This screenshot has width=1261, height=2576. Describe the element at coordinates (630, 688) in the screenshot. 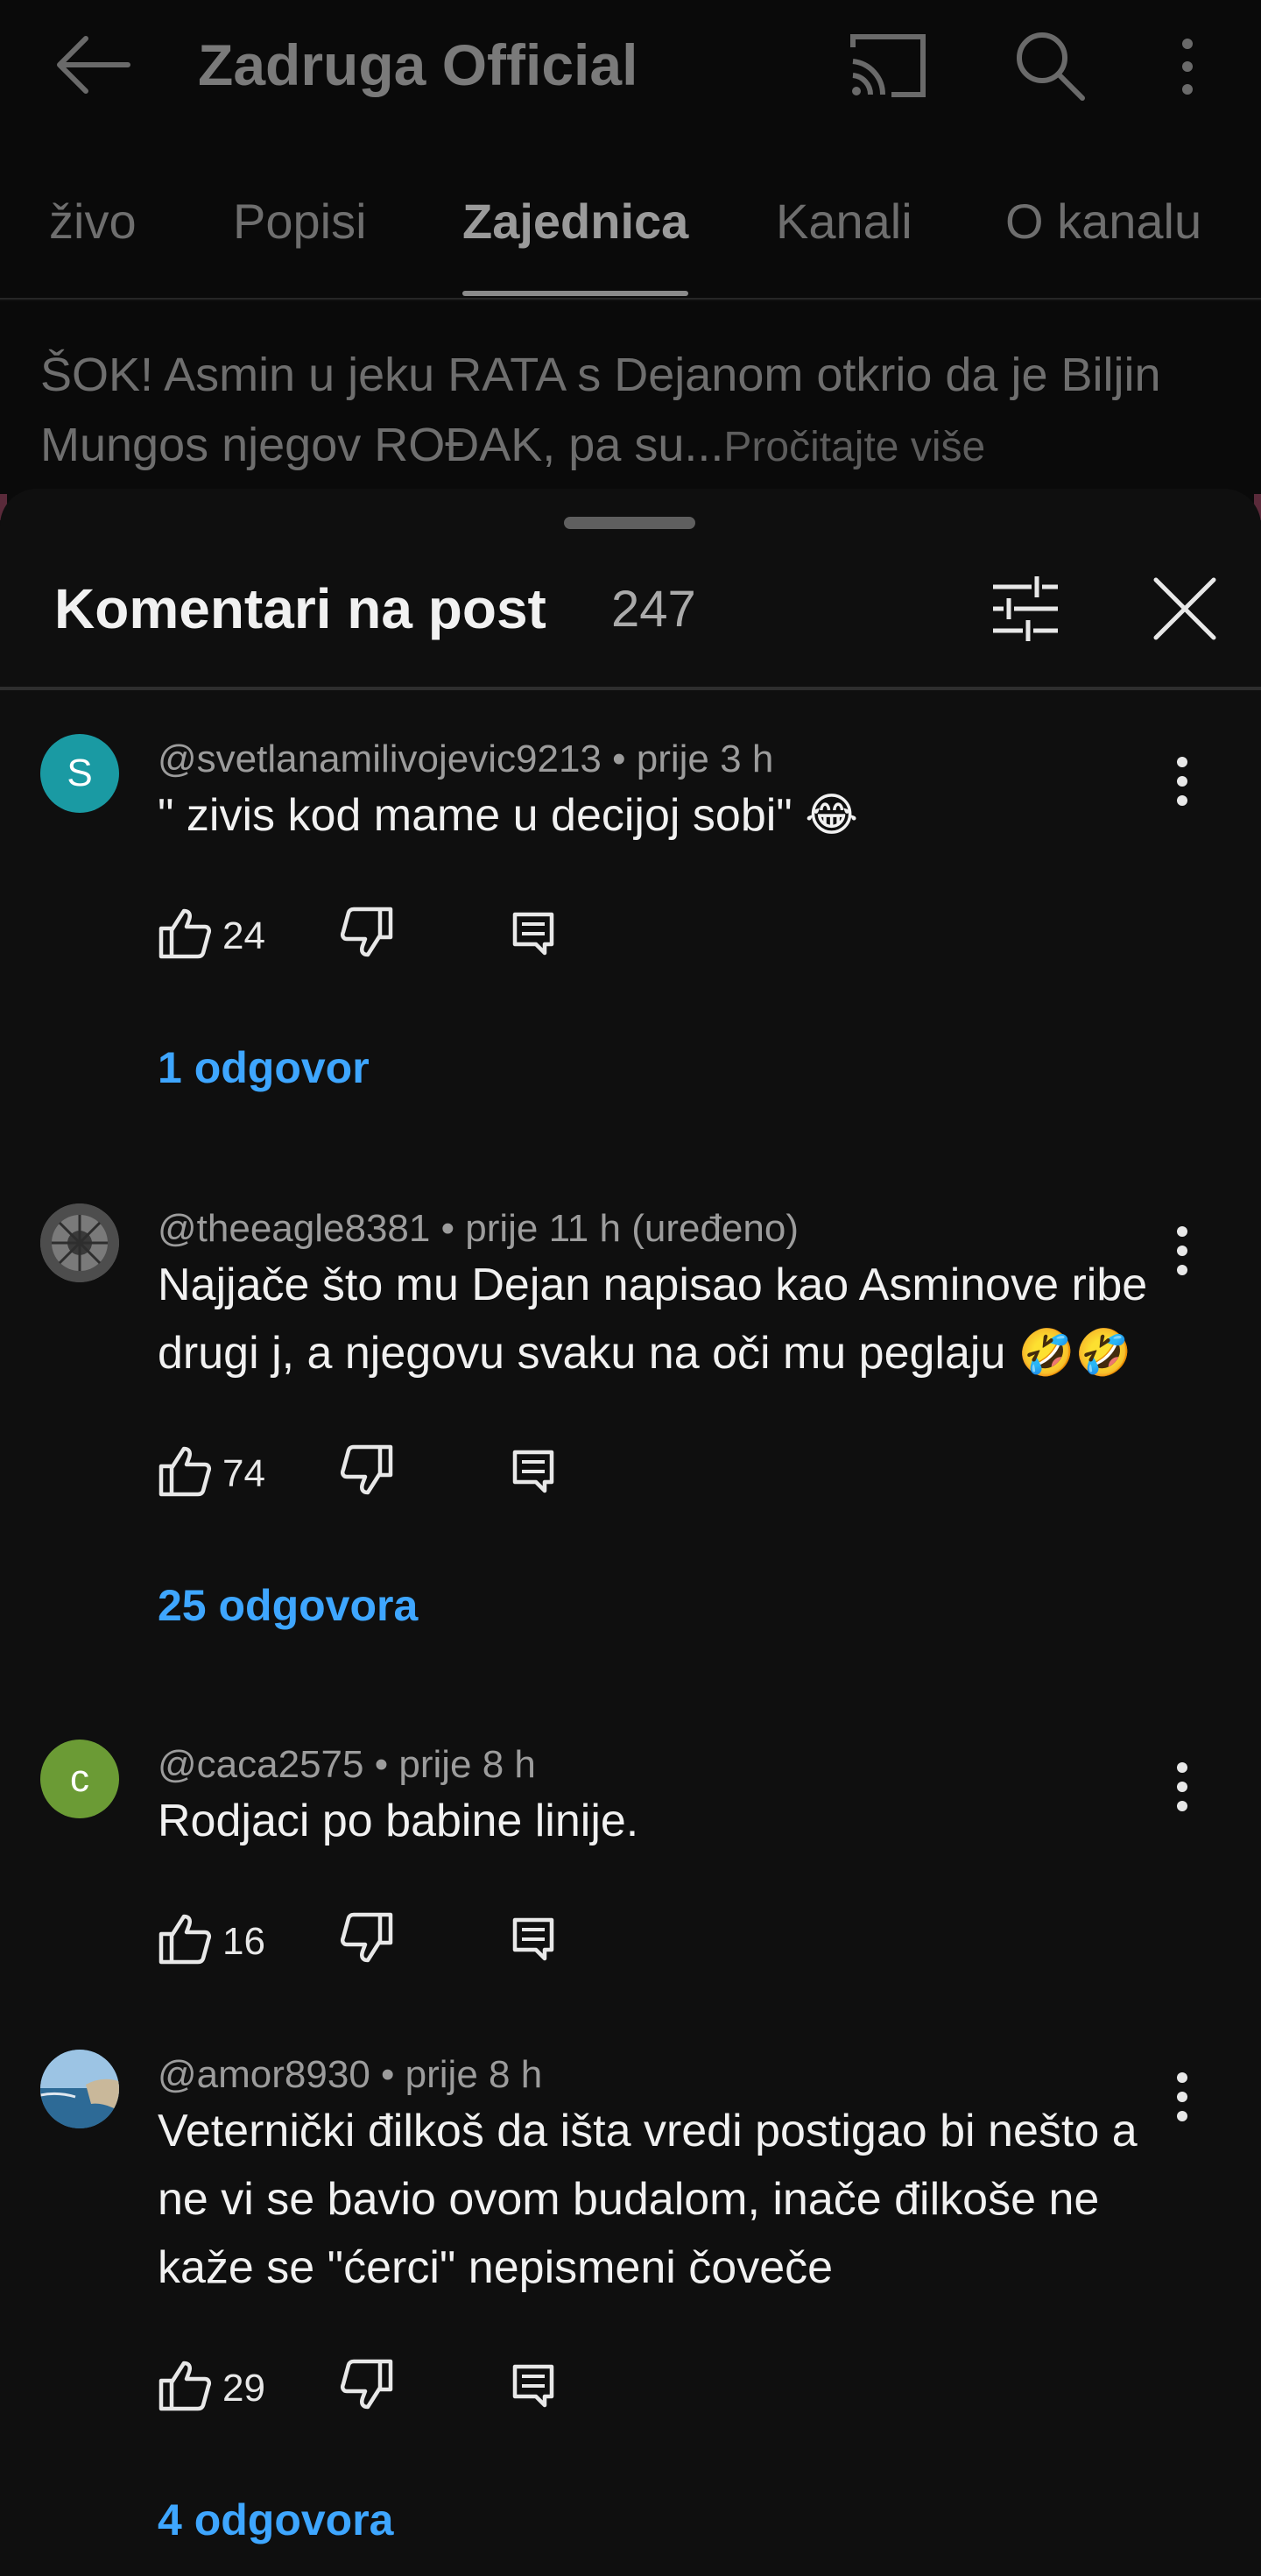

I see `header-divider` at that location.